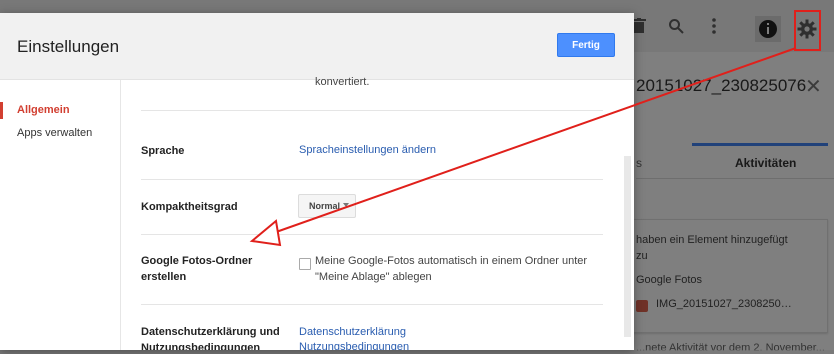 The image size is (834, 354). What do you see at coordinates (807, 30) in the screenshot?
I see `highlight-box` at bounding box center [807, 30].